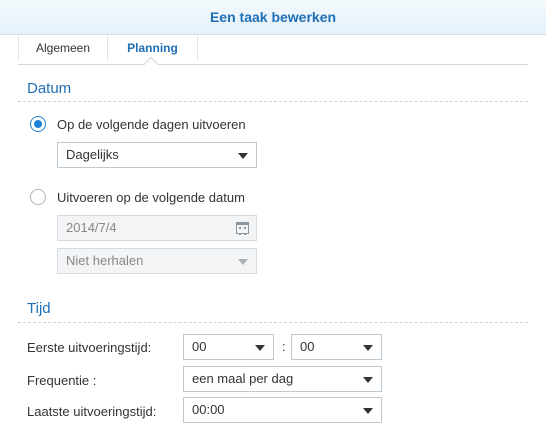  I want to click on tab-bar: Algemeen Planning, so click(273, 53).